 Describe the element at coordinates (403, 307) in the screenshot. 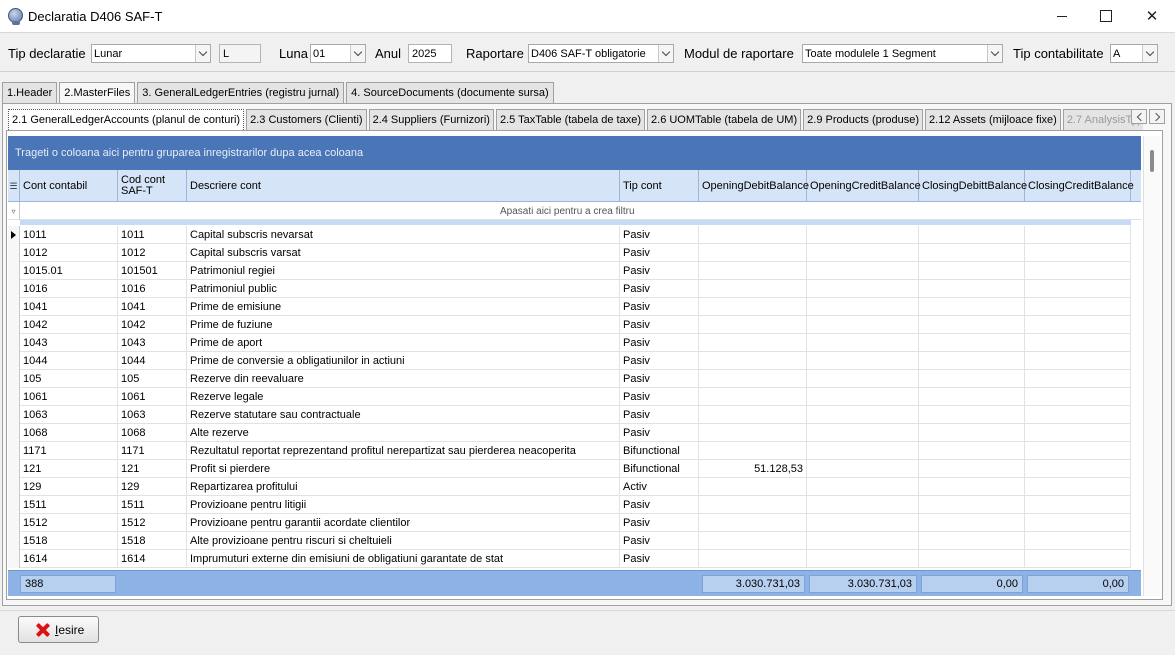

I see `cell-descriere-cont: Prime de emisiune` at that location.